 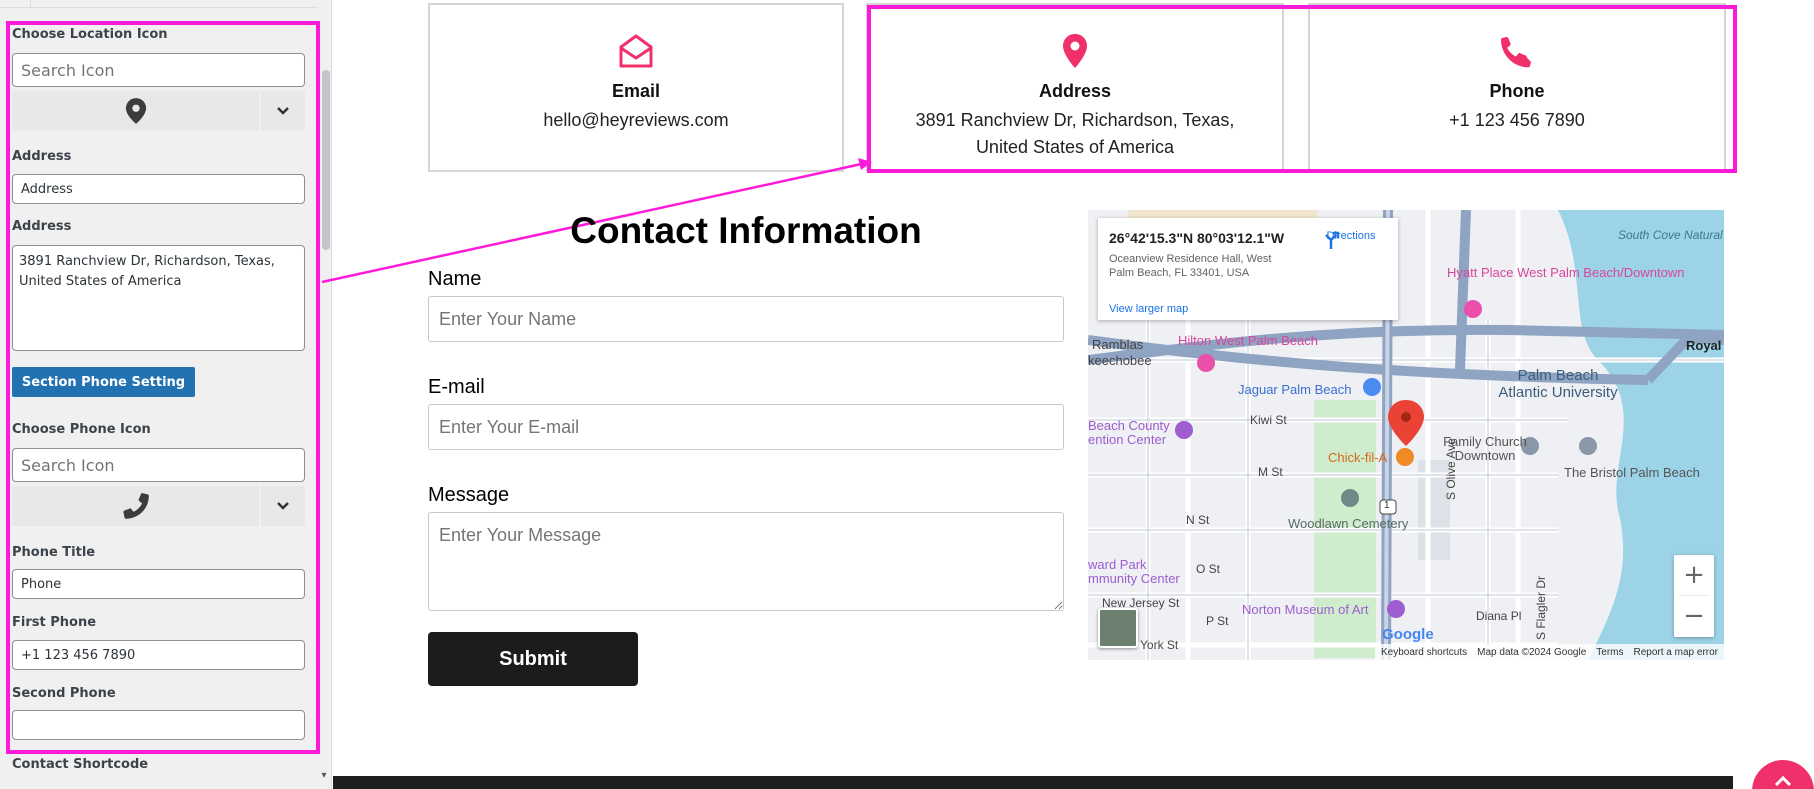 I want to click on map-label-s-flagler: S Flagler Dr, so click(x=1541, y=607).